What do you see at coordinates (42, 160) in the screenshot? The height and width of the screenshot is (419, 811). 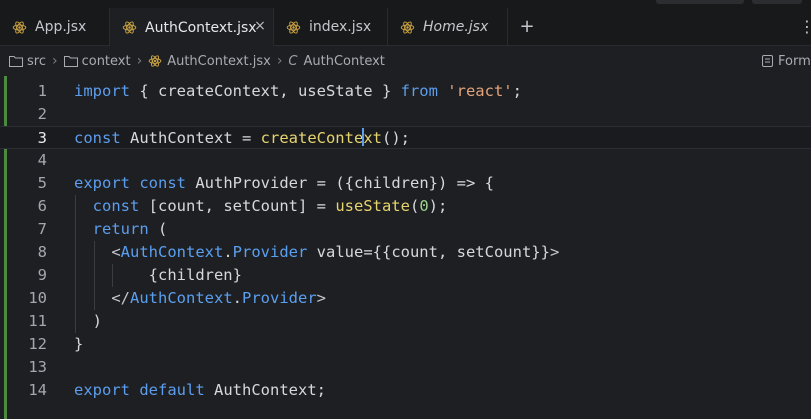 I see `line-number: 4` at bounding box center [42, 160].